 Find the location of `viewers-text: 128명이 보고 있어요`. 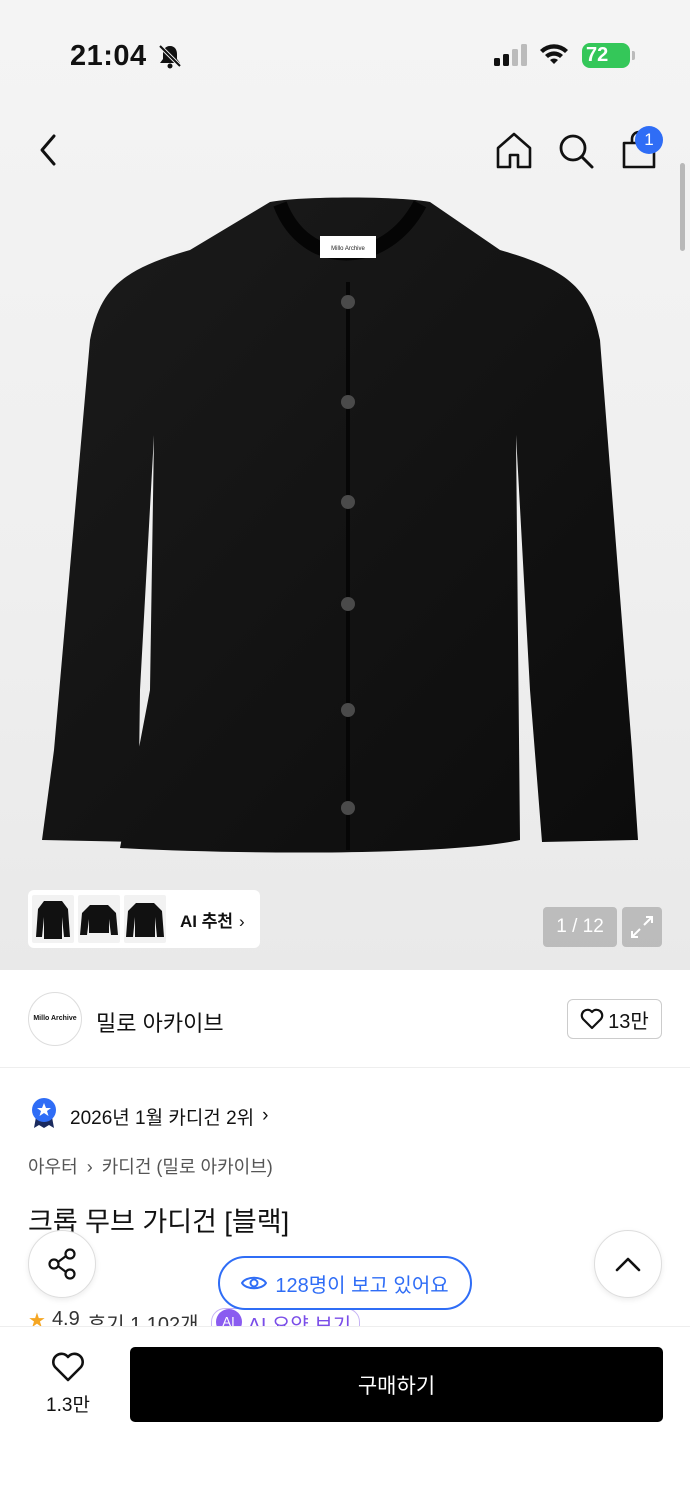

viewers-text: 128명이 보고 있어요 is located at coordinates (362, 1285).